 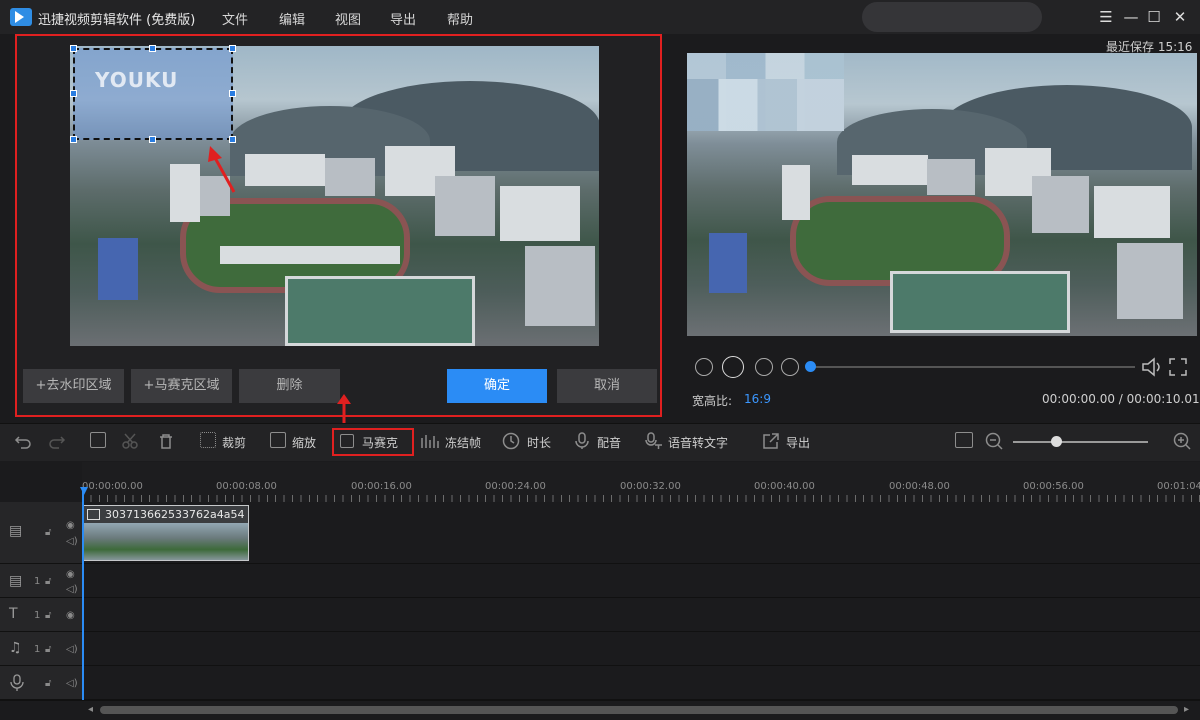 I want to click on menu-file: 文件, so click(x=235, y=18).